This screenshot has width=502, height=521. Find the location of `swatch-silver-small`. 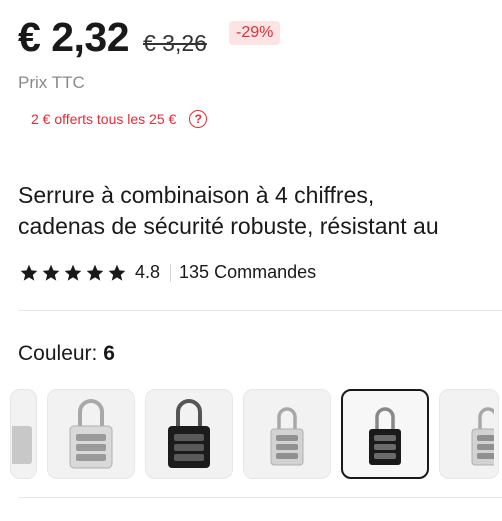

swatch-silver-small is located at coordinates (287, 434).